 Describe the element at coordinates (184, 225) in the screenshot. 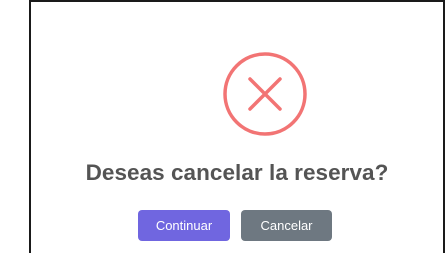

I see `continue-button: Continuar` at that location.